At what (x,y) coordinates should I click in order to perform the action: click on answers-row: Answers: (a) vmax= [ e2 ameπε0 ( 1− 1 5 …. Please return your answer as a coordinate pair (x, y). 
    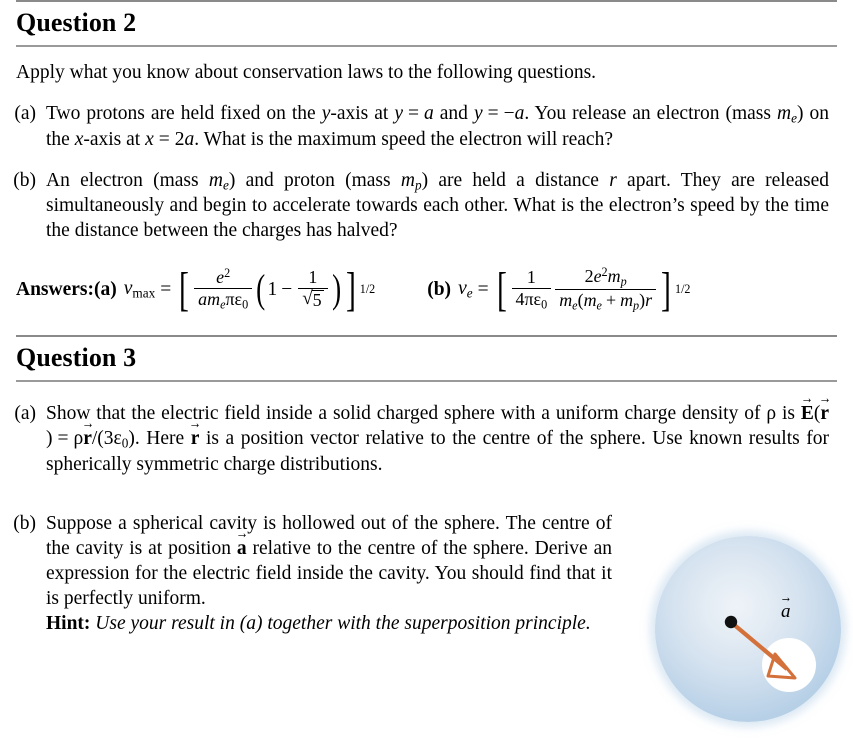
    Looking at the image, I should click on (426, 278).